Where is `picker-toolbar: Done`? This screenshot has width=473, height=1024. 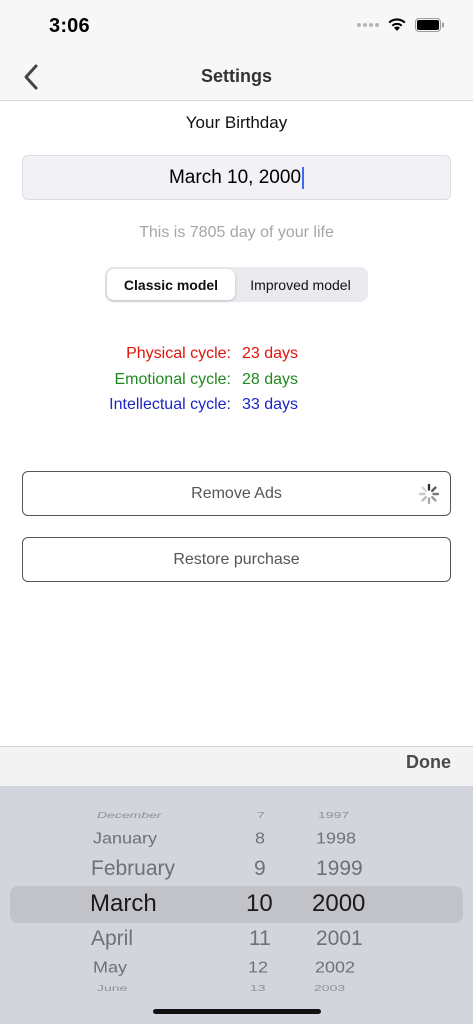 picker-toolbar: Done is located at coordinates (236, 766).